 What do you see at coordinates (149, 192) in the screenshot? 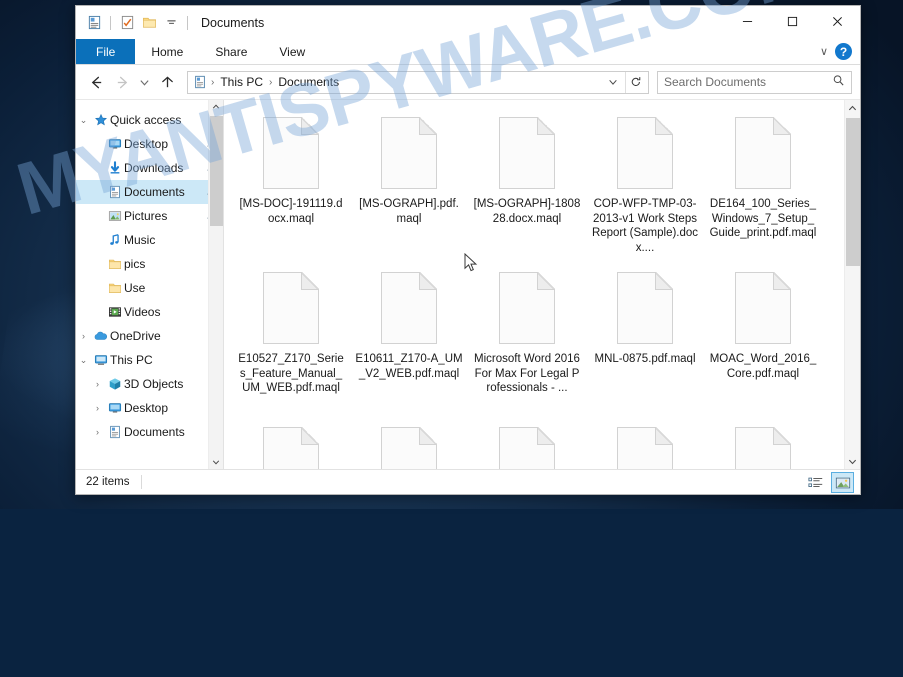
I see `sidebar-item-documents: Documents` at bounding box center [149, 192].